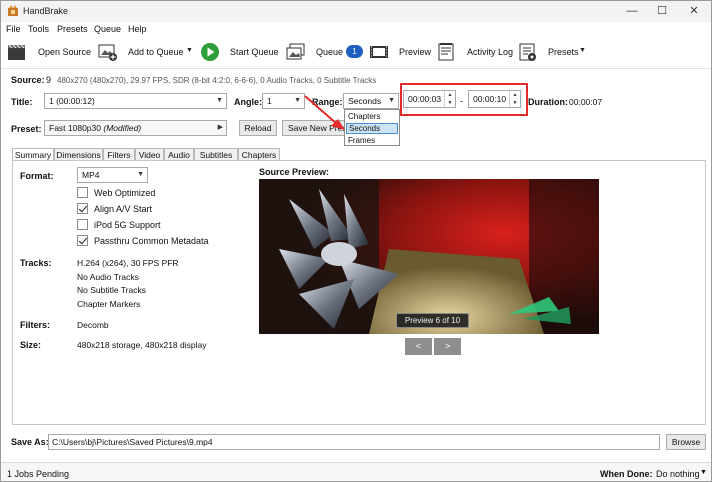 Image resolution: width=712 pixels, height=482 pixels. Describe the element at coordinates (22, 102) in the screenshot. I see `title-label: Title:` at that location.